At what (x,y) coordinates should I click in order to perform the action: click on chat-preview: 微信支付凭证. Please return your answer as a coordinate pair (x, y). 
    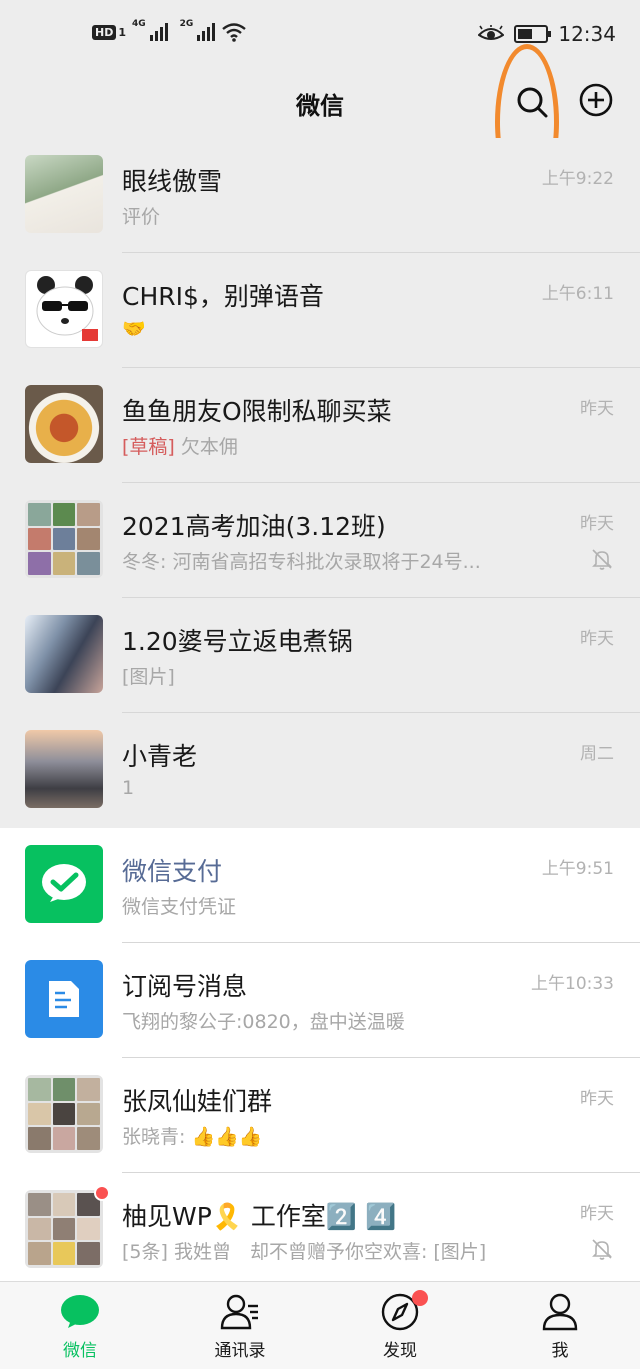
    Looking at the image, I should click on (179, 907).